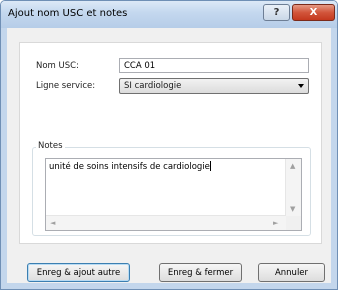 The height and width of the screenshot is (290, 338). Describe the element at coordinates (166, 222) in the screenshot. I see `horizontal-scrollbar: ◄ ►` at that location.